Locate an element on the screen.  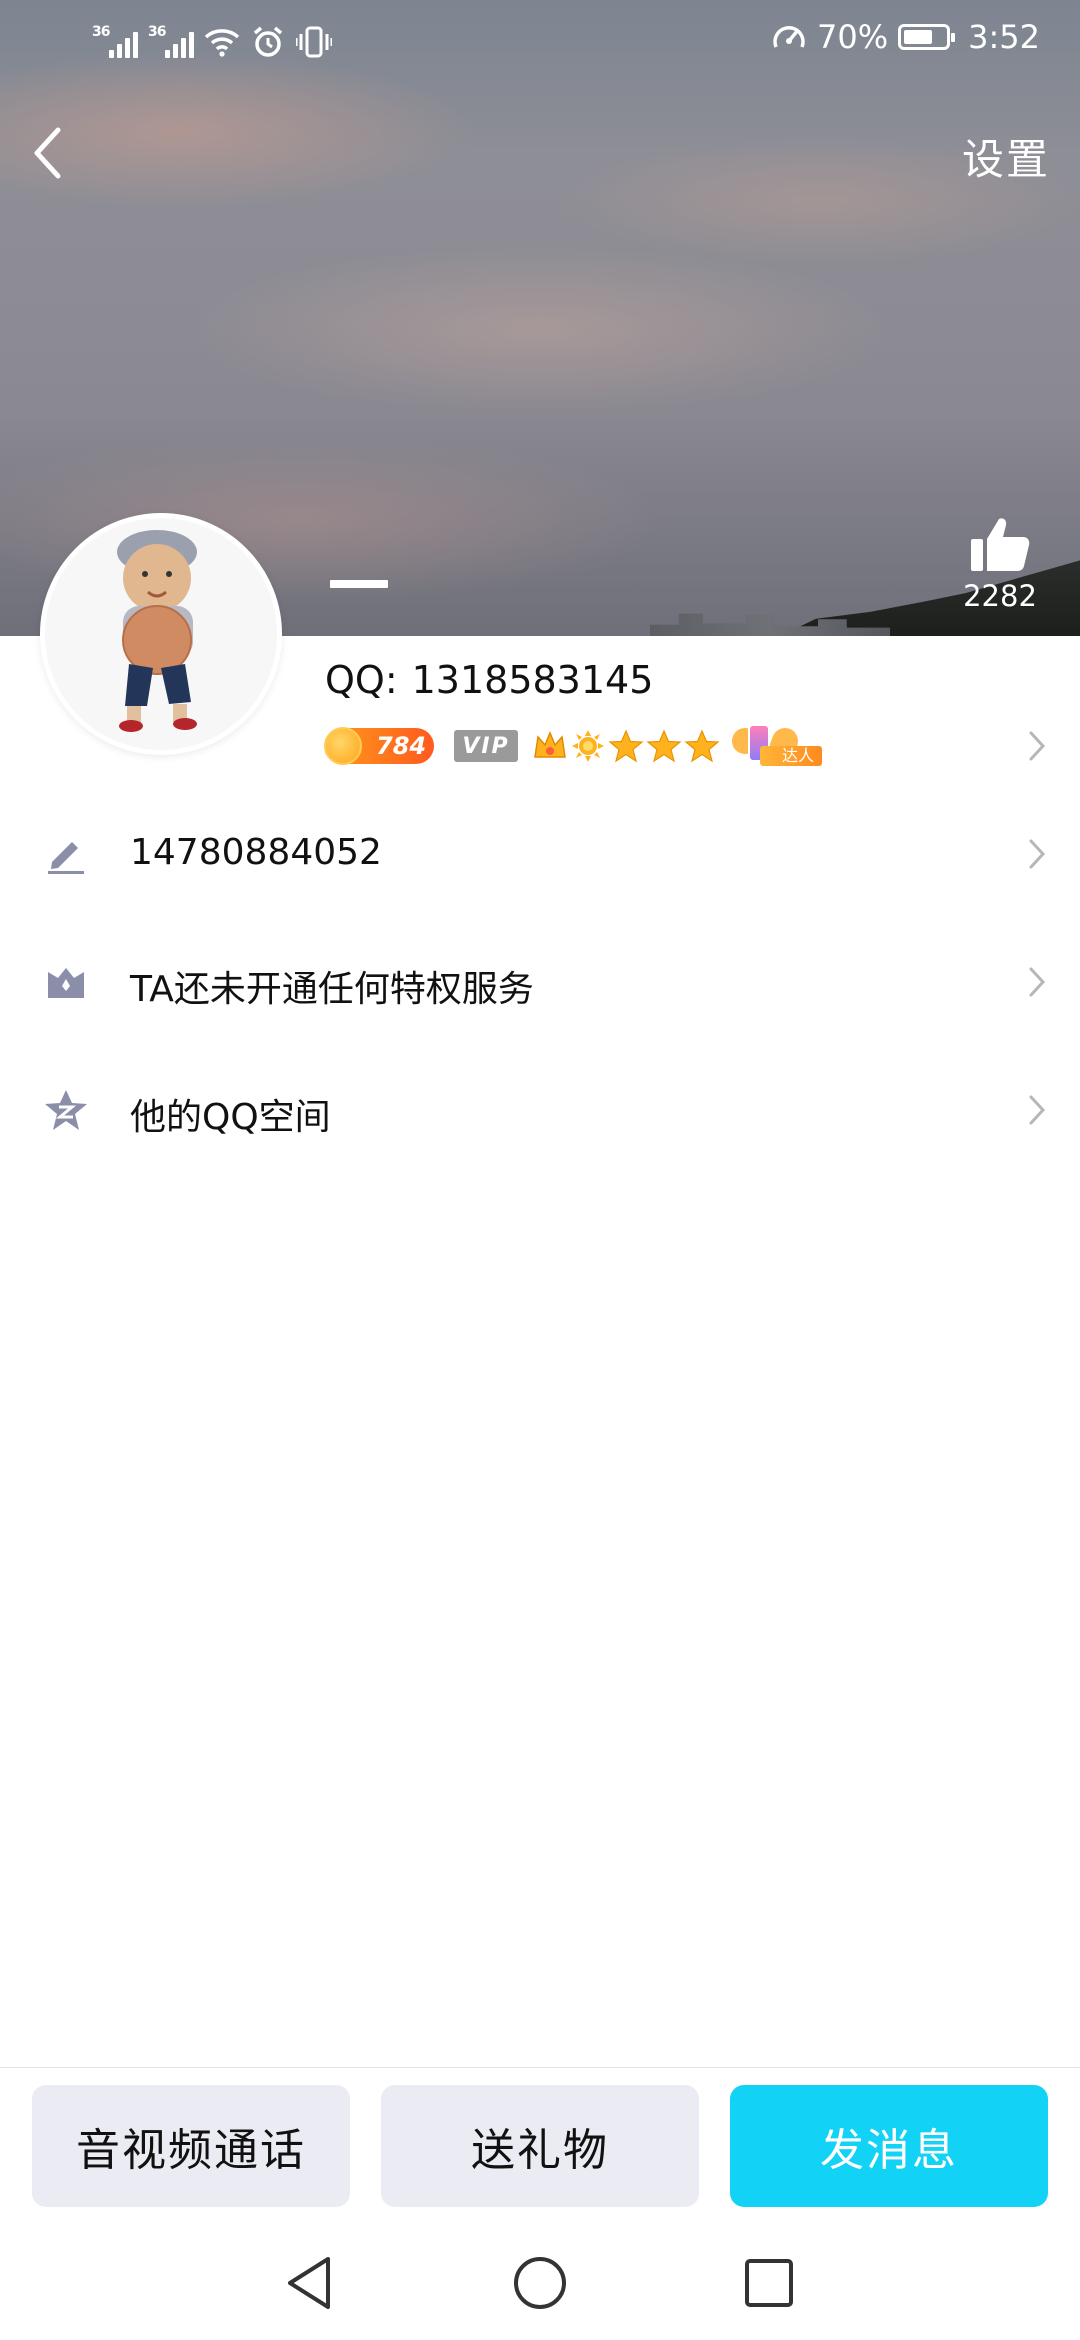
qzone-star-icon is located at coordinates (66, 1110).